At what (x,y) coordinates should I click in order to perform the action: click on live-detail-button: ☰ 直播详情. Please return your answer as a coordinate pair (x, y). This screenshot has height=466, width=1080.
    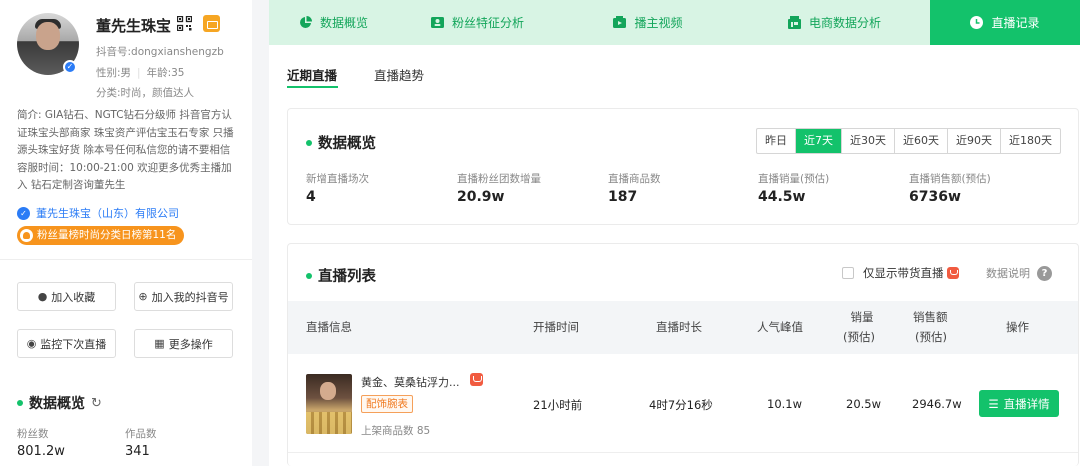
    Looking at the image, I should click on (1019, 403).